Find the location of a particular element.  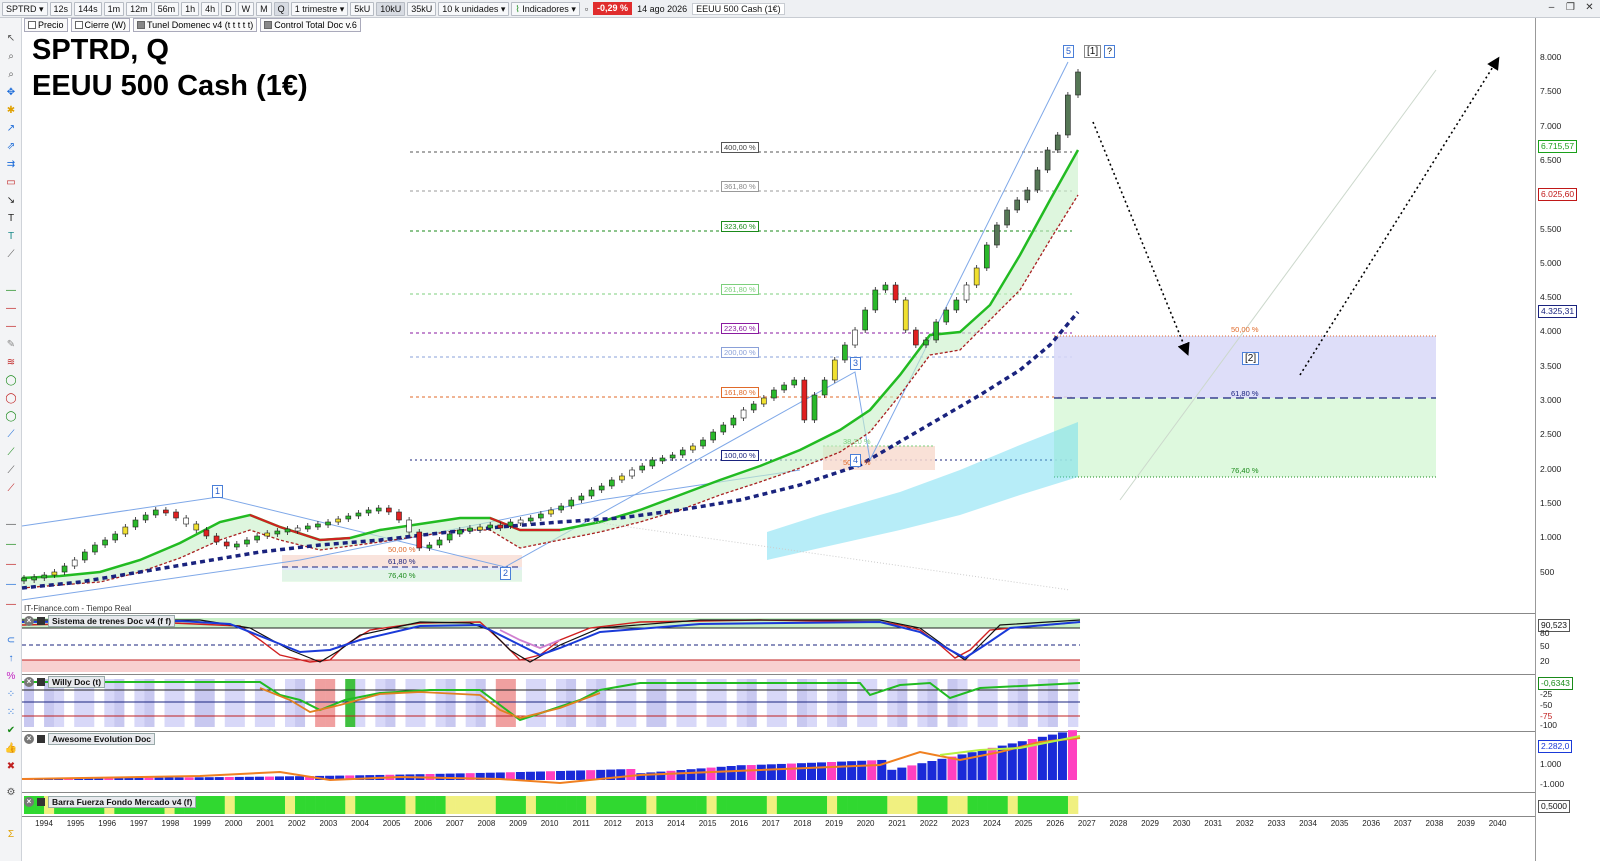

wave-label-4: 4 is located at coordinates (856, 460).